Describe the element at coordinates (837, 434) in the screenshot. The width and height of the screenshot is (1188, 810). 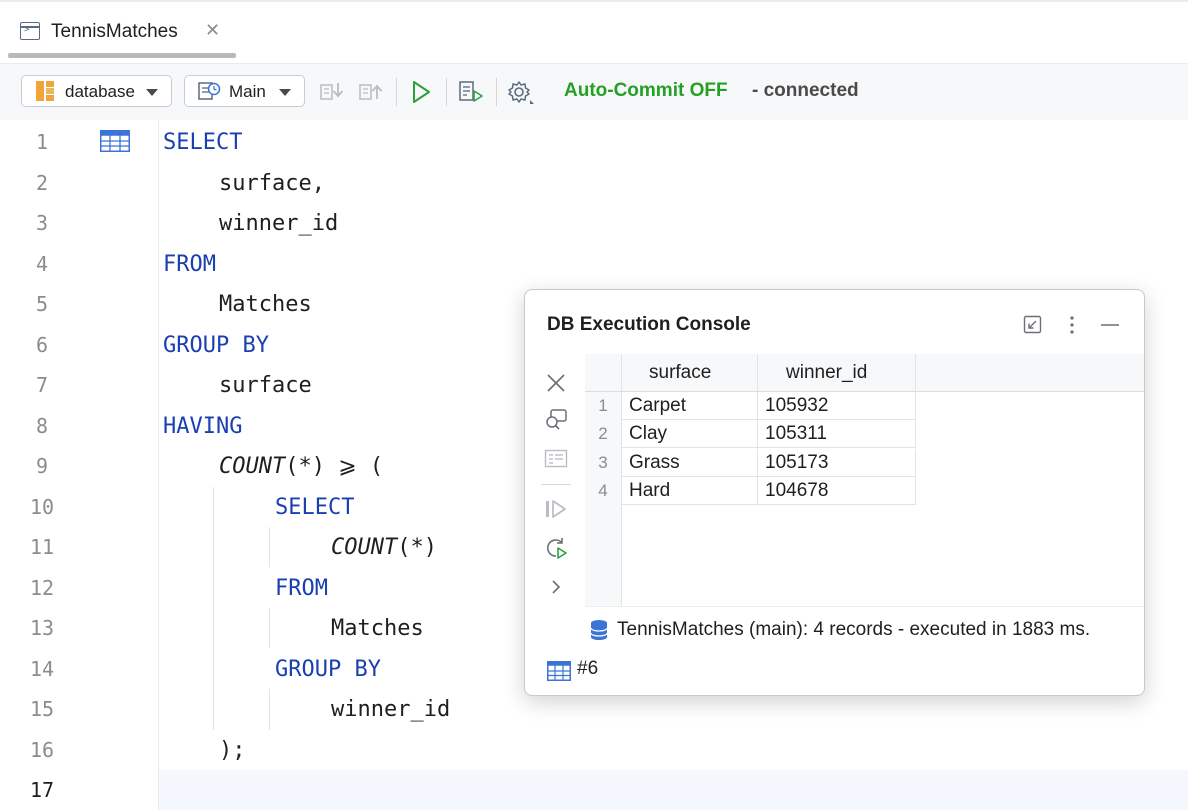
I see `table-cell: 105311` at that location.